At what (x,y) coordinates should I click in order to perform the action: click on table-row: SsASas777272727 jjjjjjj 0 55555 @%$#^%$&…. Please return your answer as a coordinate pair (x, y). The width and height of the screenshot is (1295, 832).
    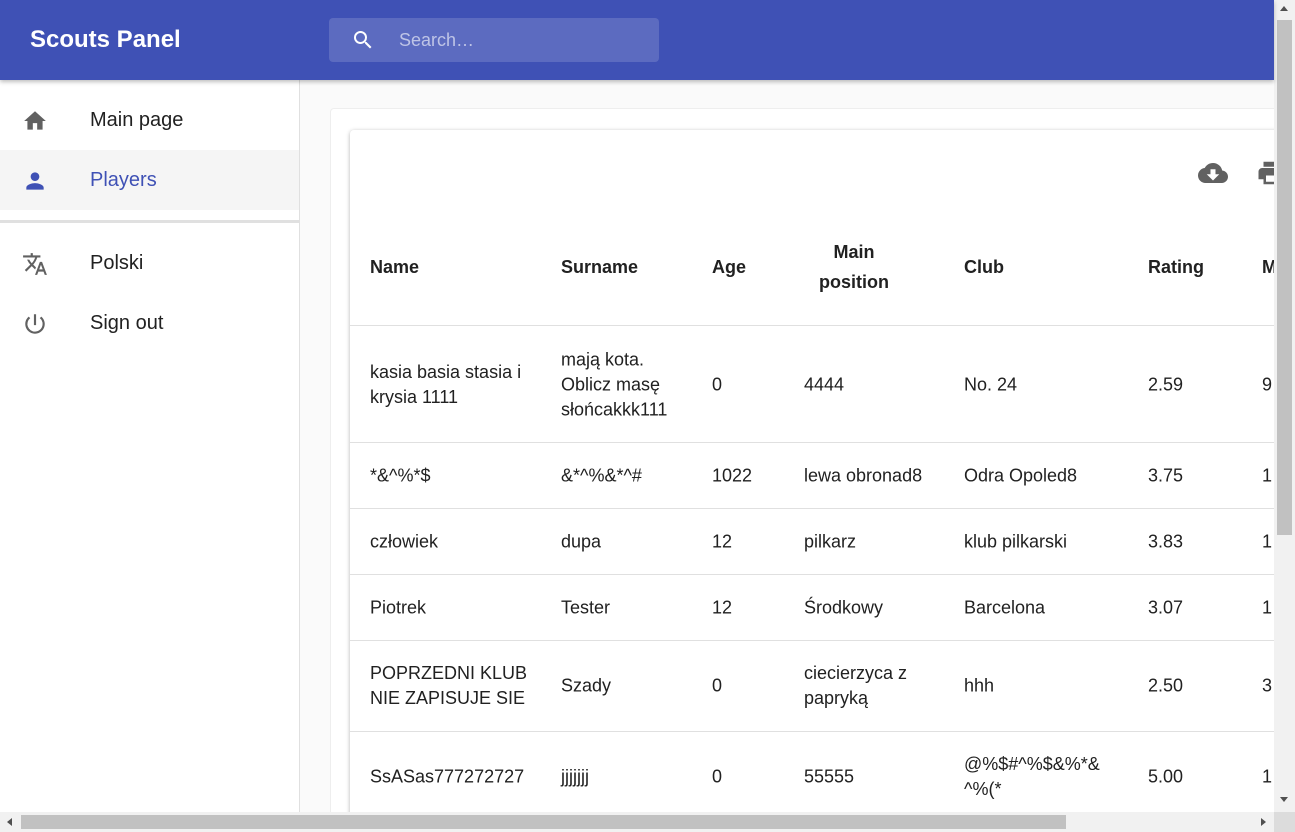
    Looking at the image, I should click on (812, 772).